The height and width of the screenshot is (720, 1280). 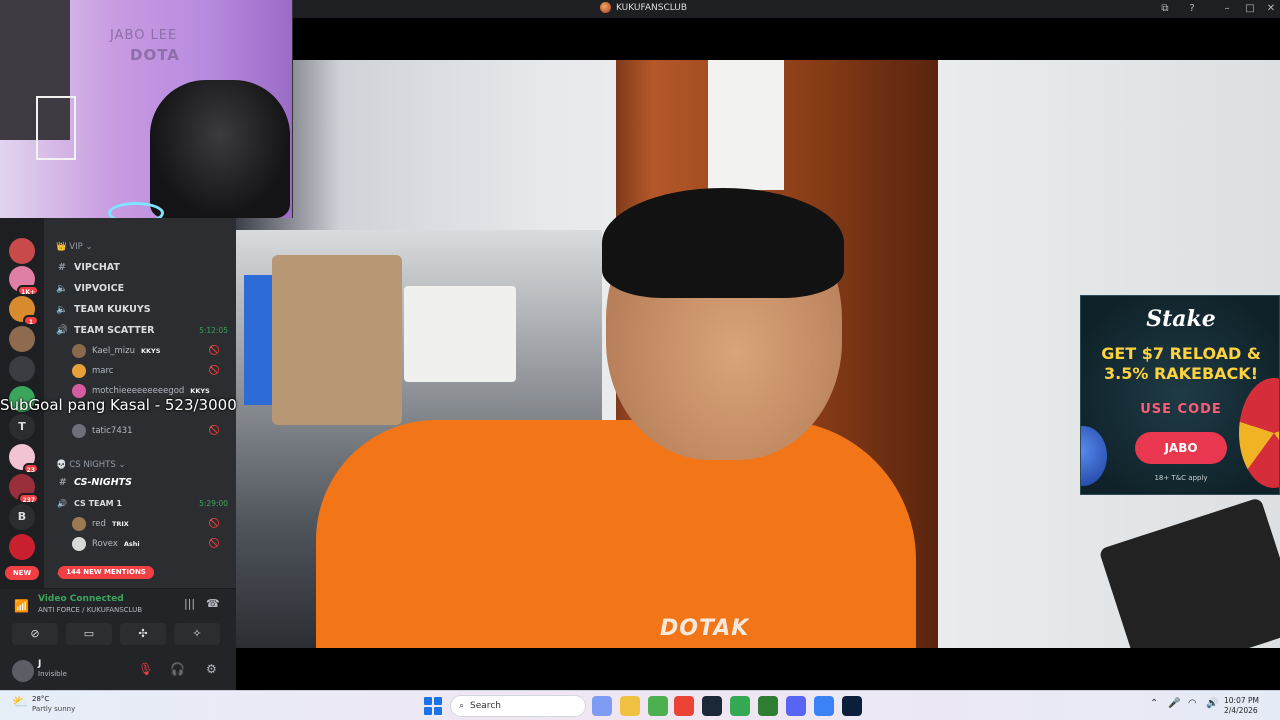 What do you see at coordinates (1174, 703) in the screenshot?
I see `mic-icon: 🎤` at bounding box center [1174, 703].